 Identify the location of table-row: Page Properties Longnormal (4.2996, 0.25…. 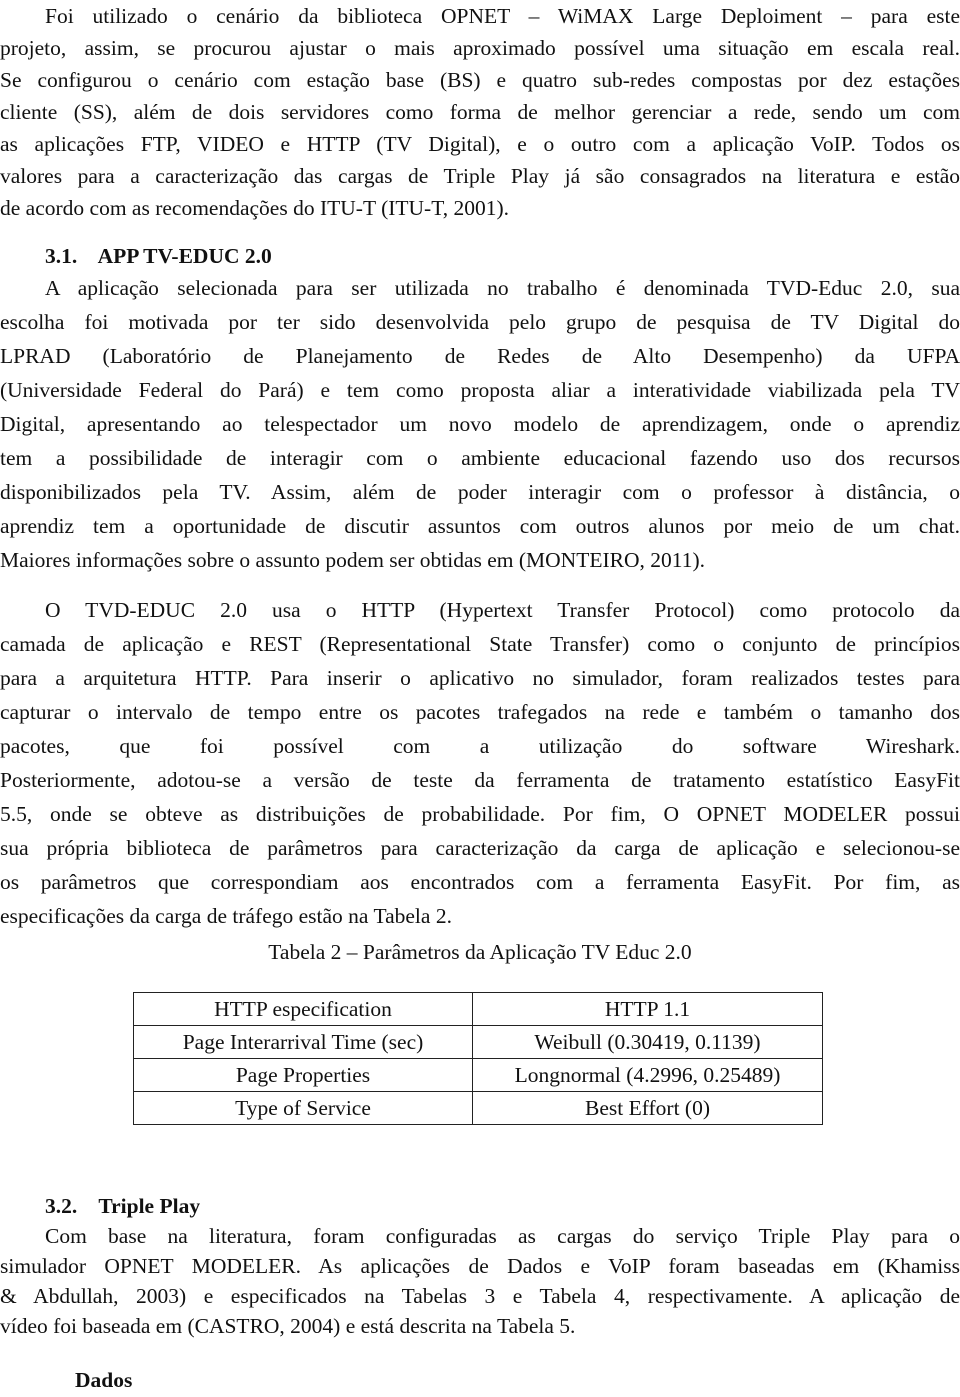
(478, 1075).